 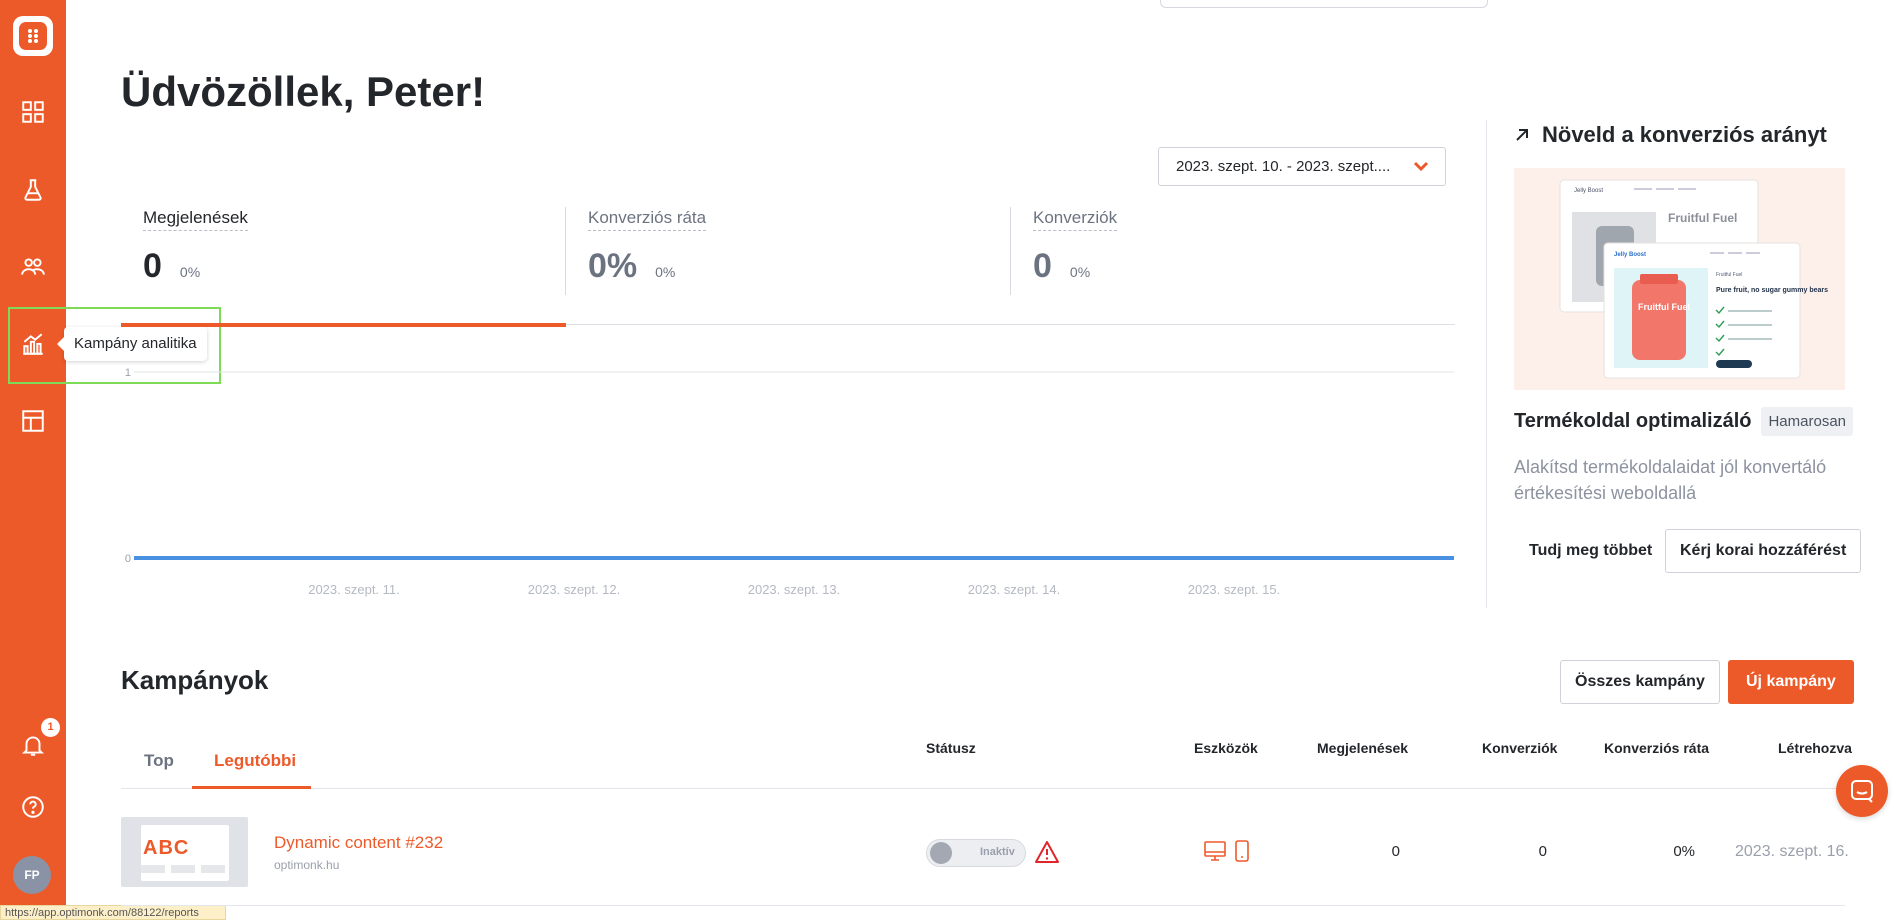 I want to click on promo-subtitle: Termékoldal optimalizáló, so click(x=1633, y=421).